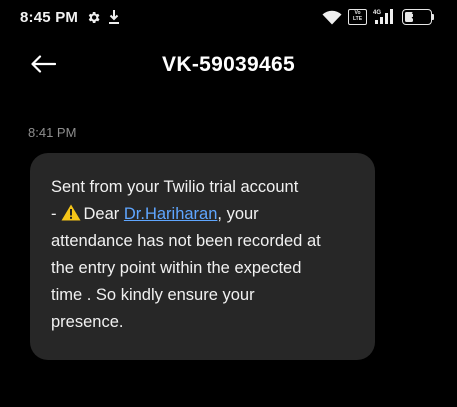 The height and width of the screenshot is (407, 457). I want to click on mention-link: Dr.Hariharan, so click(171, 214).